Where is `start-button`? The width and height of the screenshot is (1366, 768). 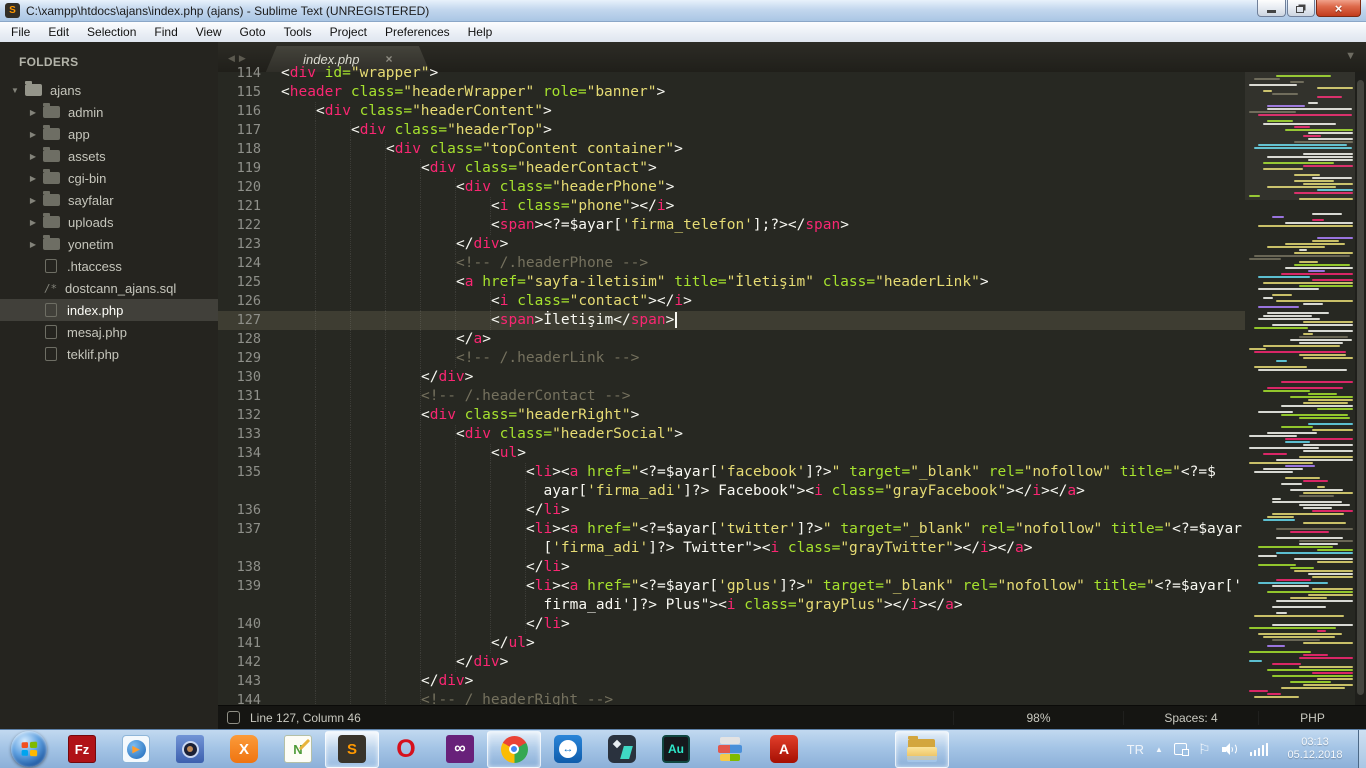 start-button is located at coordinates (29, 749).